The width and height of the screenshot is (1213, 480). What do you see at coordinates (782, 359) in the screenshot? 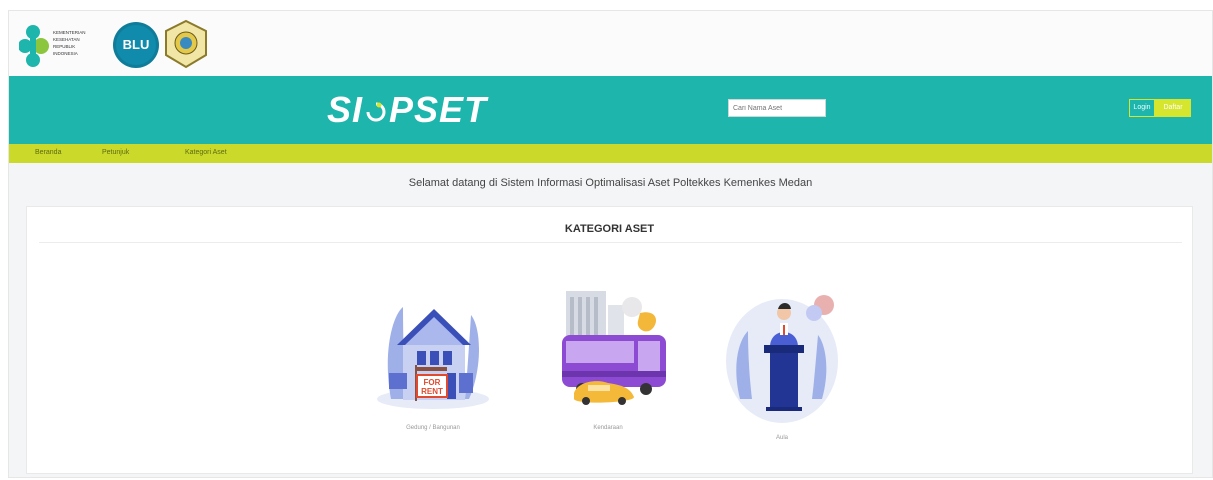
I see `speaker-podium-icon` at bounding box center [782, 359].